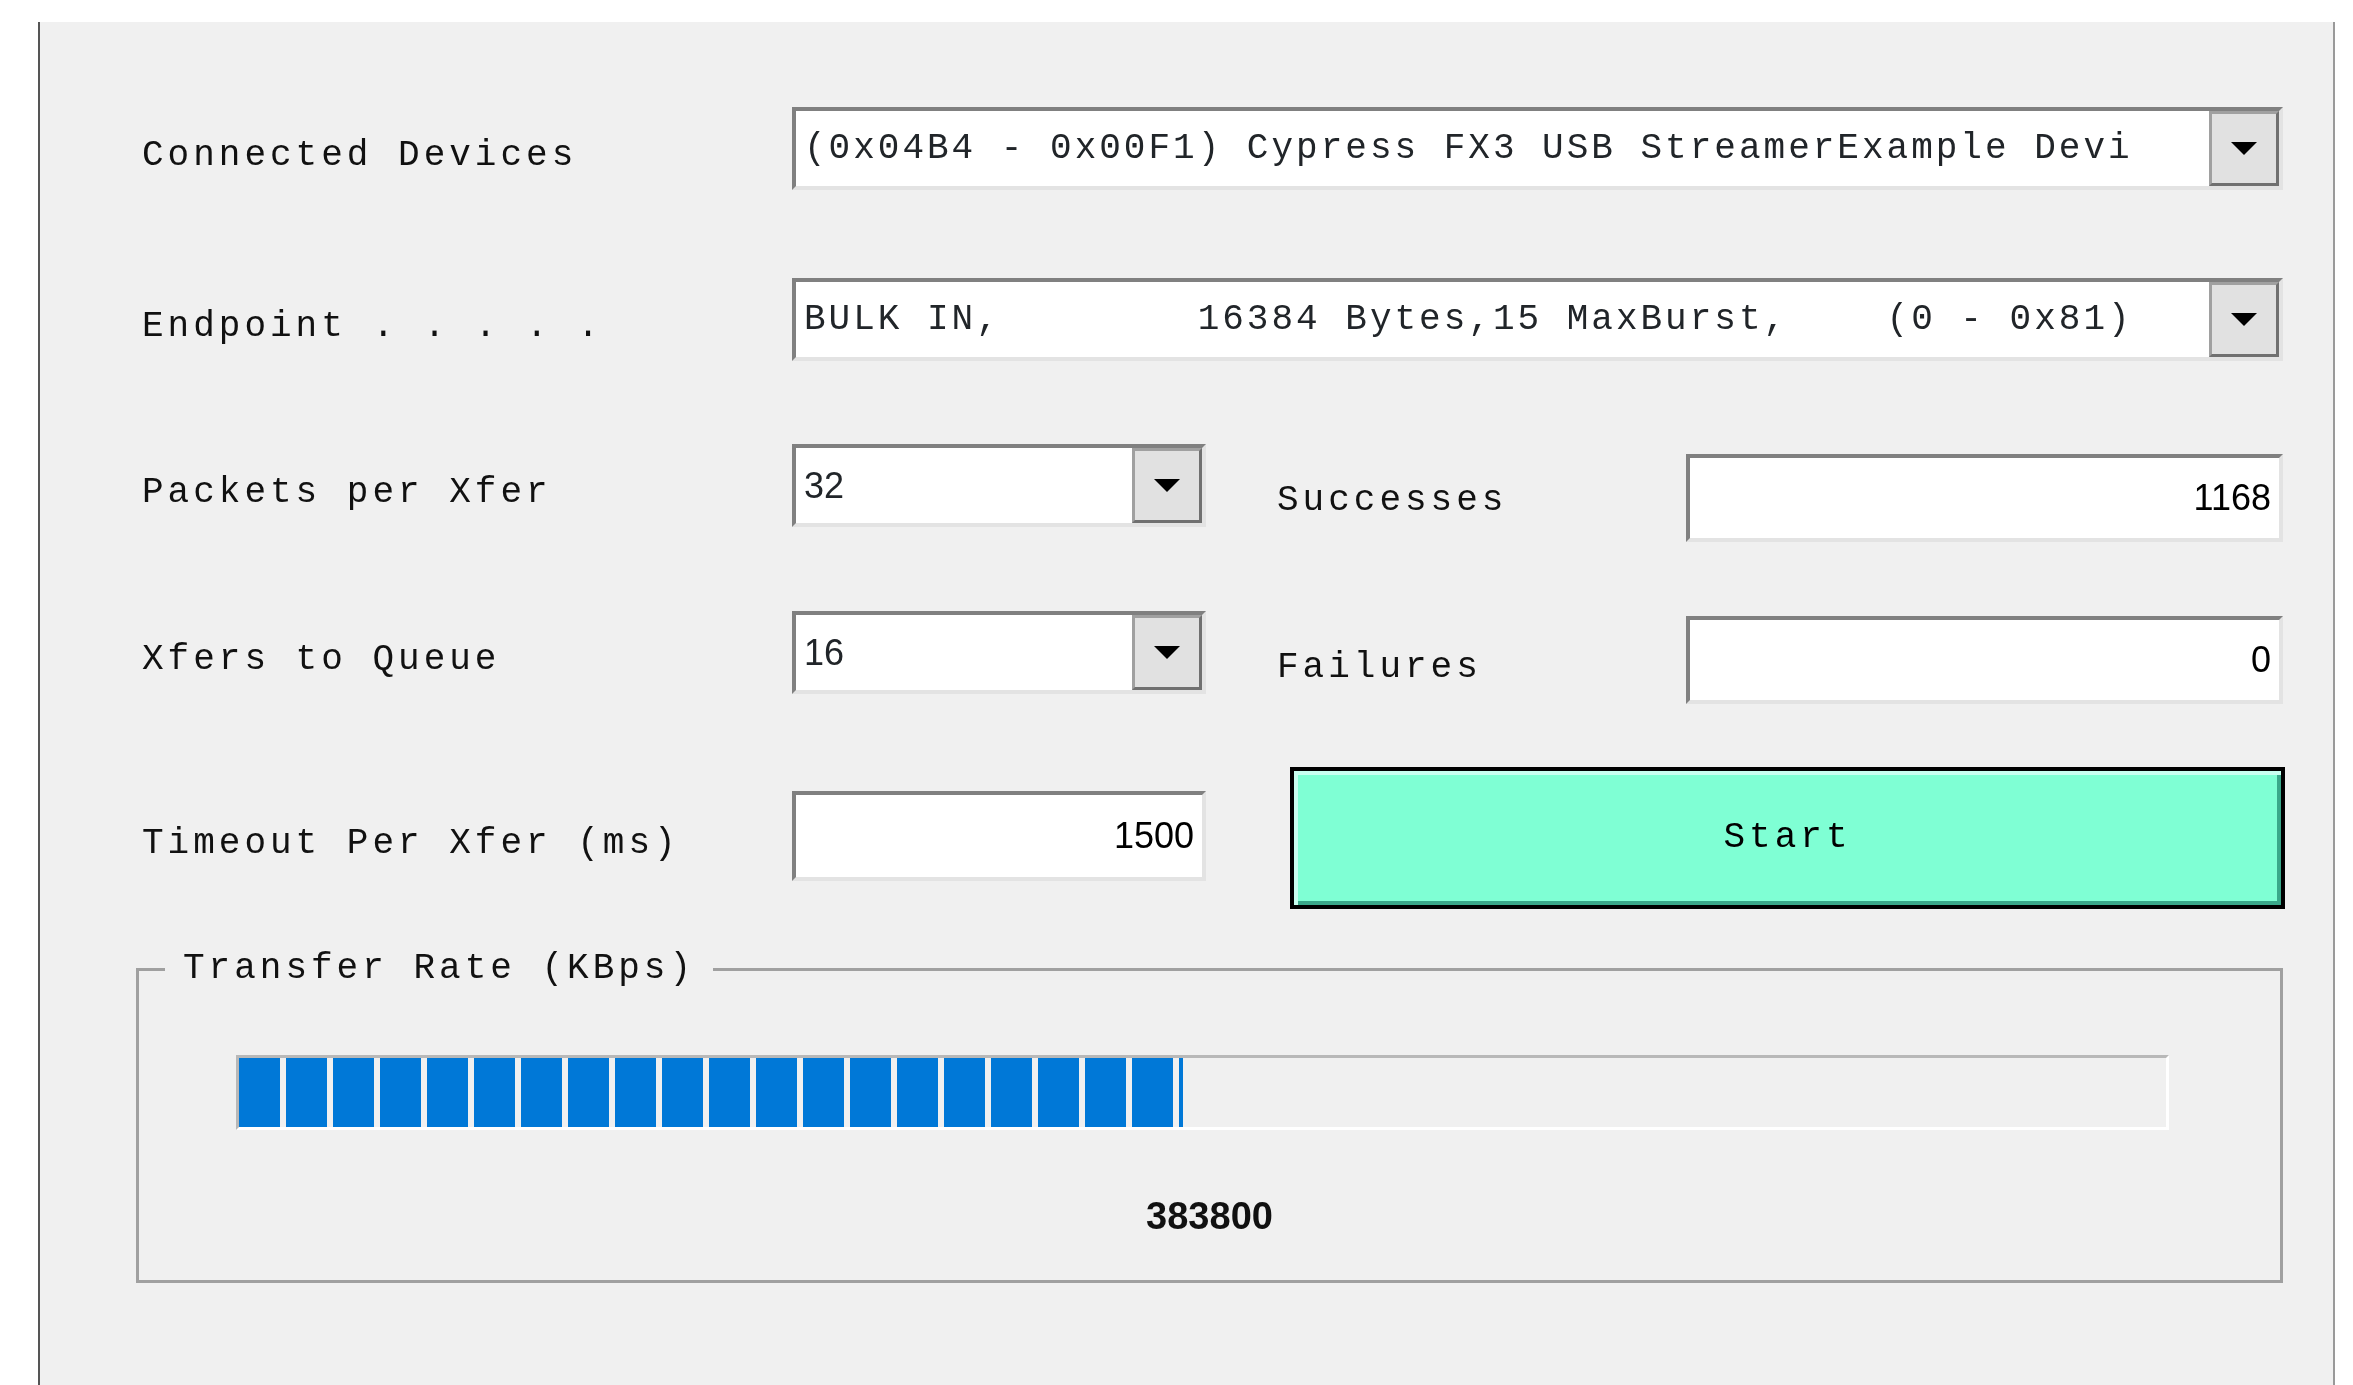 This screenshot has height=1385, width=2353. What do you see at coordinates (999, 652) in the screenshot?
I see `dropdown: 16` at bounding box center [999, 652].